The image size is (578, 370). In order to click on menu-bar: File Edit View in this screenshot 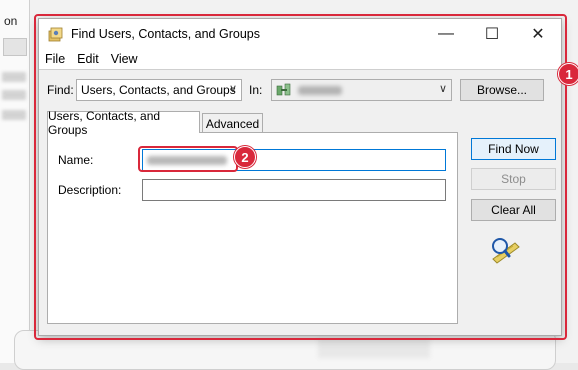, I will do `click(300, 59)`.